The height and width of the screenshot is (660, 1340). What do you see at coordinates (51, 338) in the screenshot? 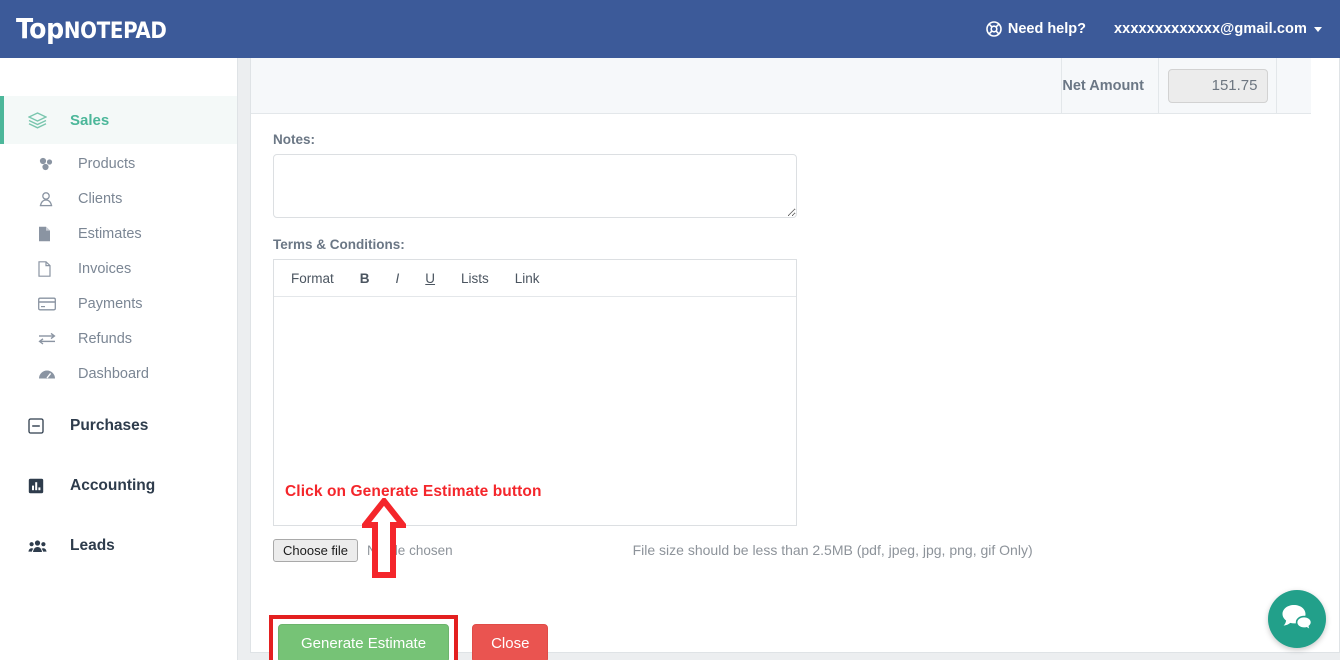
I see `exchange-icon` at bounding box center [51, 338].